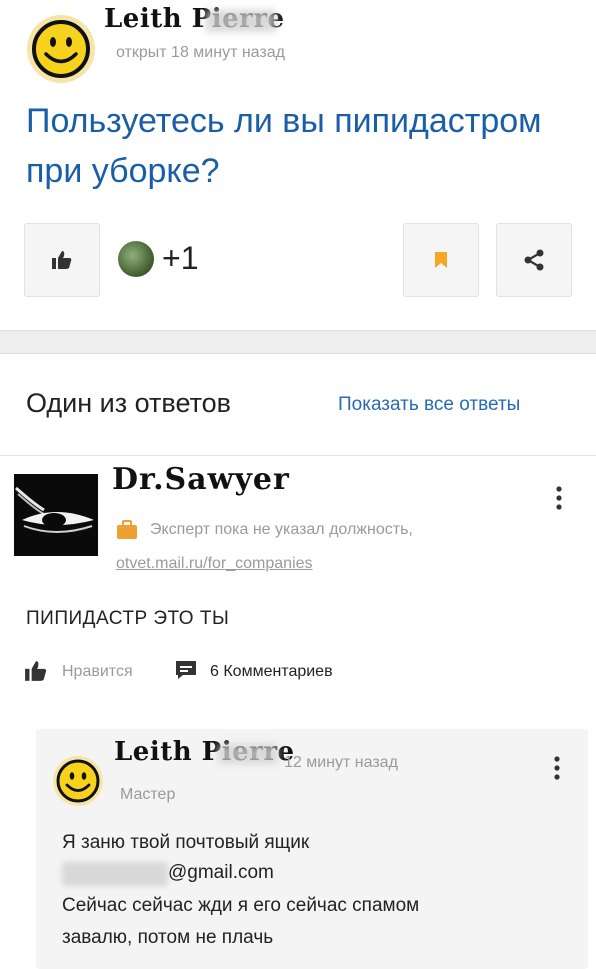  What do you see at coordinates (128, 618) in the screenshot?
I see `answer-text: ПИПИДАСТР ЭТО ТЫ` at bounding box center [128, 618].